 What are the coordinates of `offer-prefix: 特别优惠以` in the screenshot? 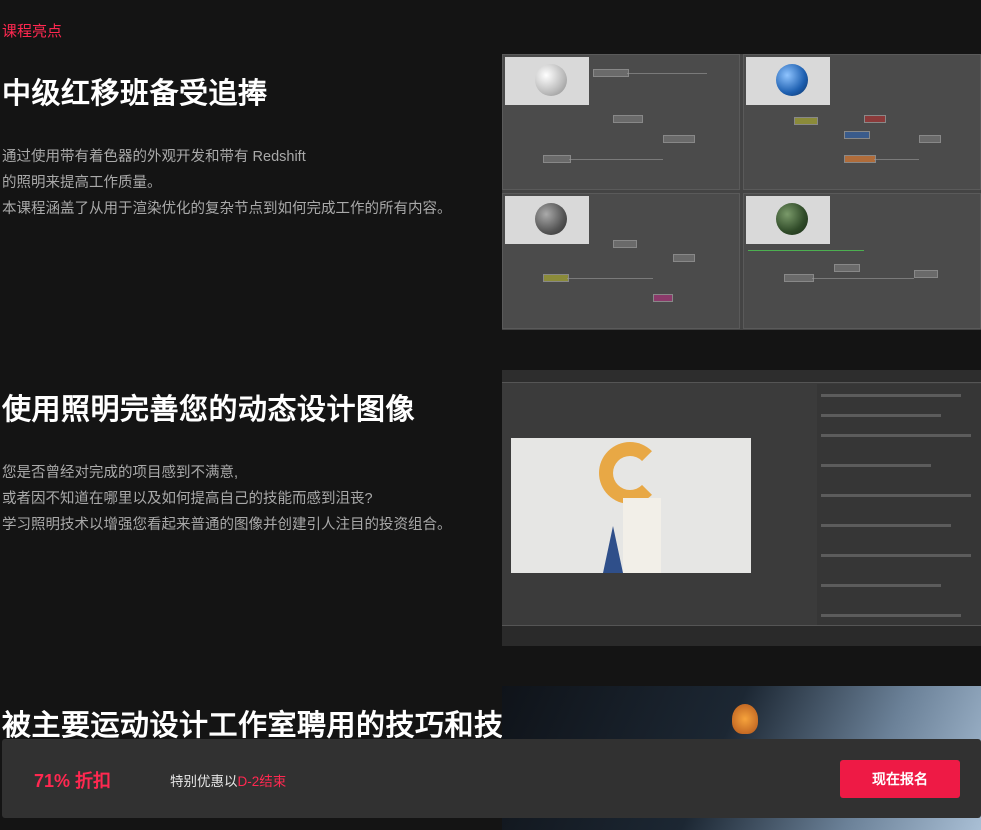 It's located at (204, 781).